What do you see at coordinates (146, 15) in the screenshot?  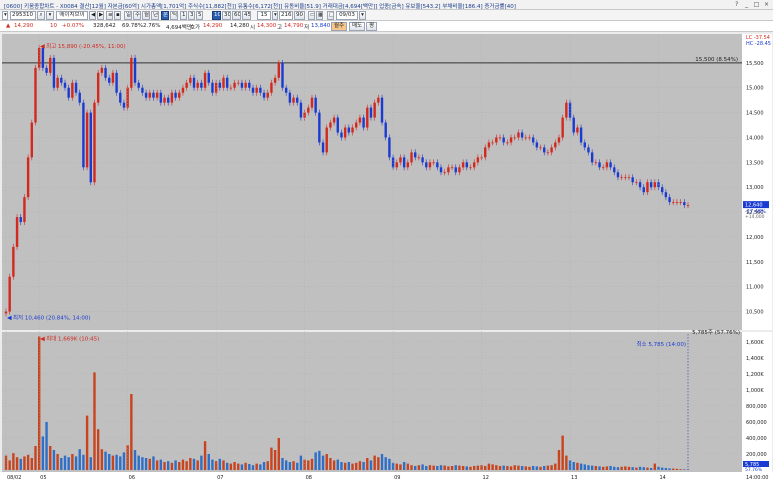 I see `tab-month: 월` at bounding box center [146, 15].